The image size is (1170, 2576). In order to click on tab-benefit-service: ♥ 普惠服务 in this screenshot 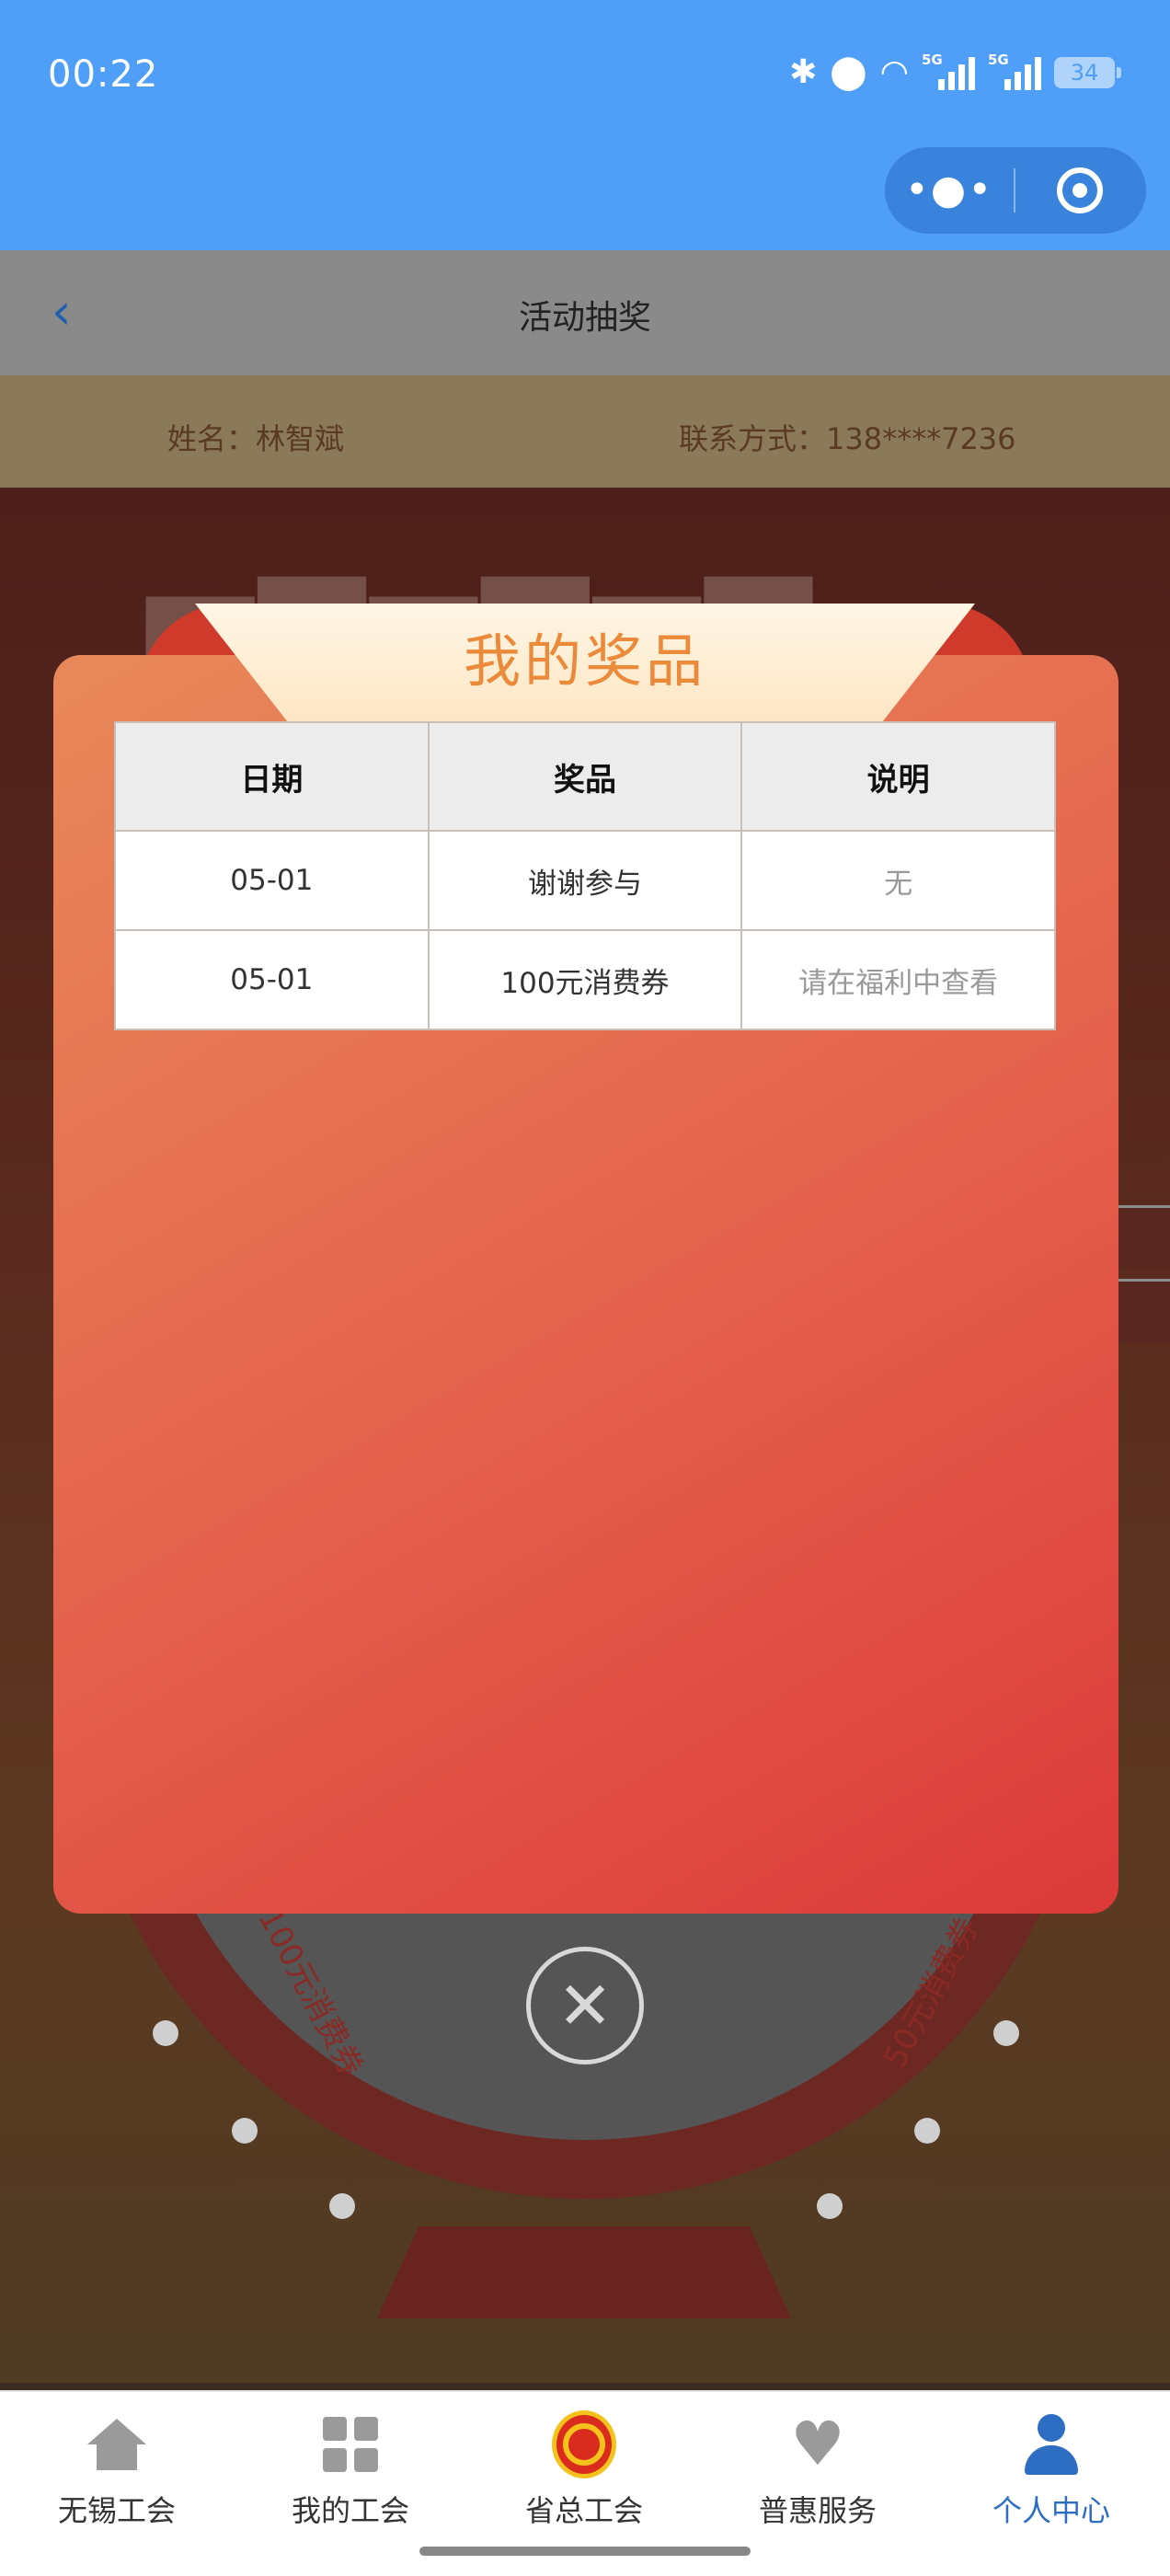, I will do `click(818, 2471)`.